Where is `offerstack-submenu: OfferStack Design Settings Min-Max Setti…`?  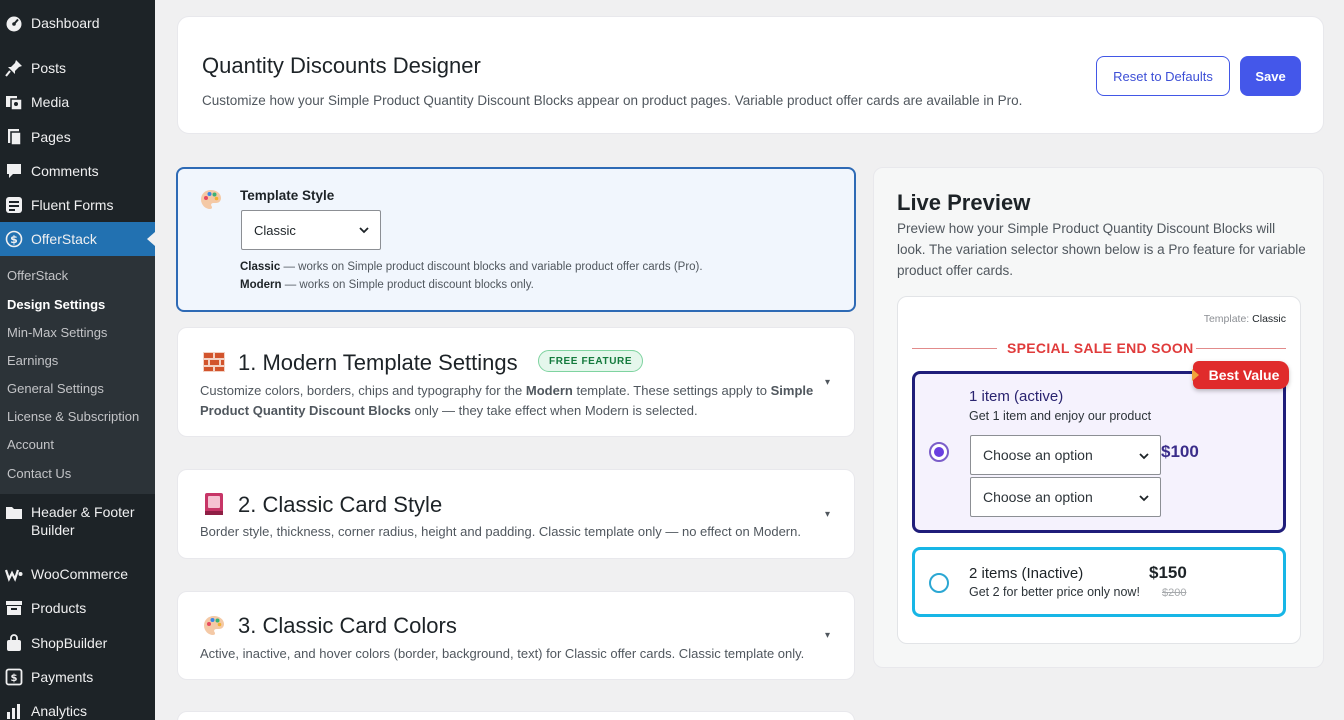
offerstack-submenu: OfferStack Design Settings Min-Max Setti… is located at coordinates (77, 375).